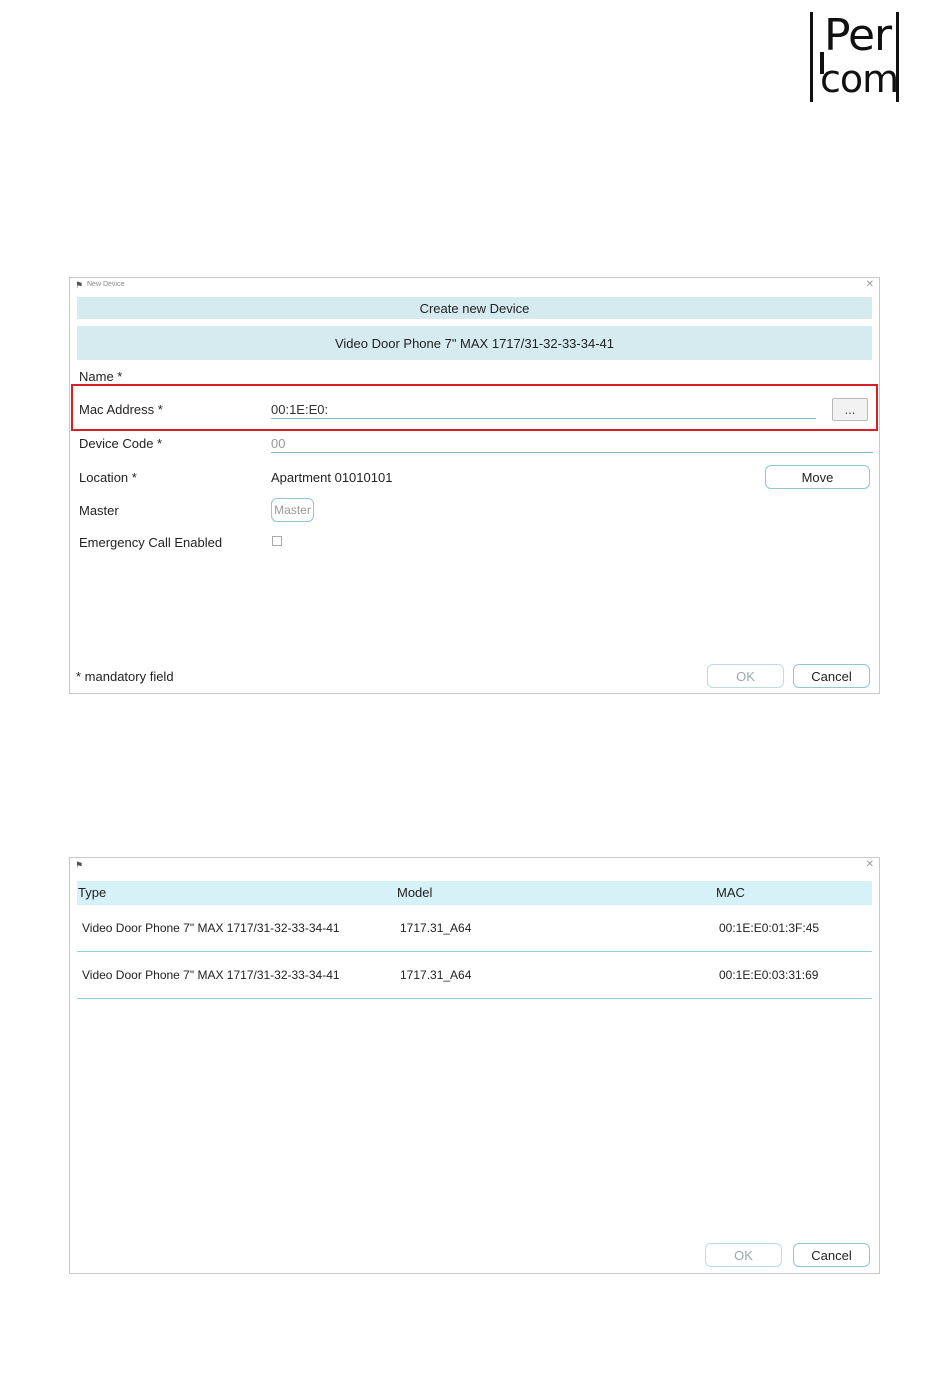 The height and width of the screenshot is (1397, 950). Describe the element at coordinates (811, 57) in the screenshot. I see `logo-left-bar` at that location.